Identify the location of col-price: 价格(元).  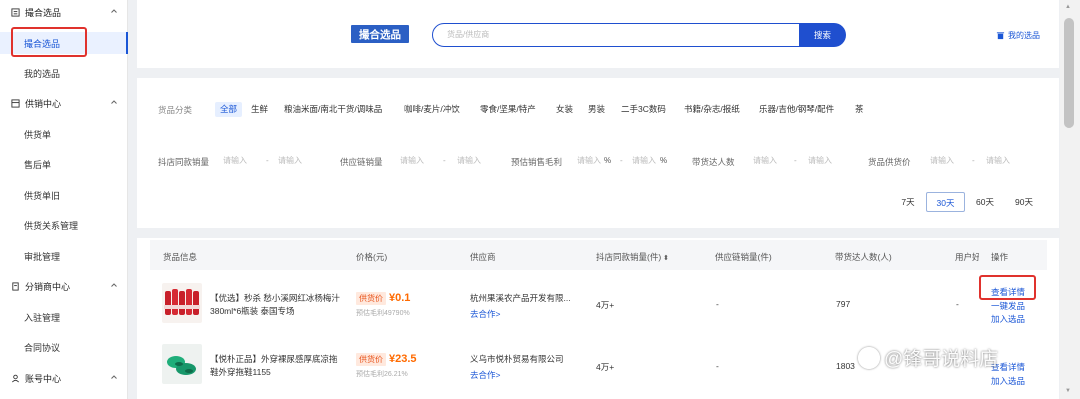
(372, 257).